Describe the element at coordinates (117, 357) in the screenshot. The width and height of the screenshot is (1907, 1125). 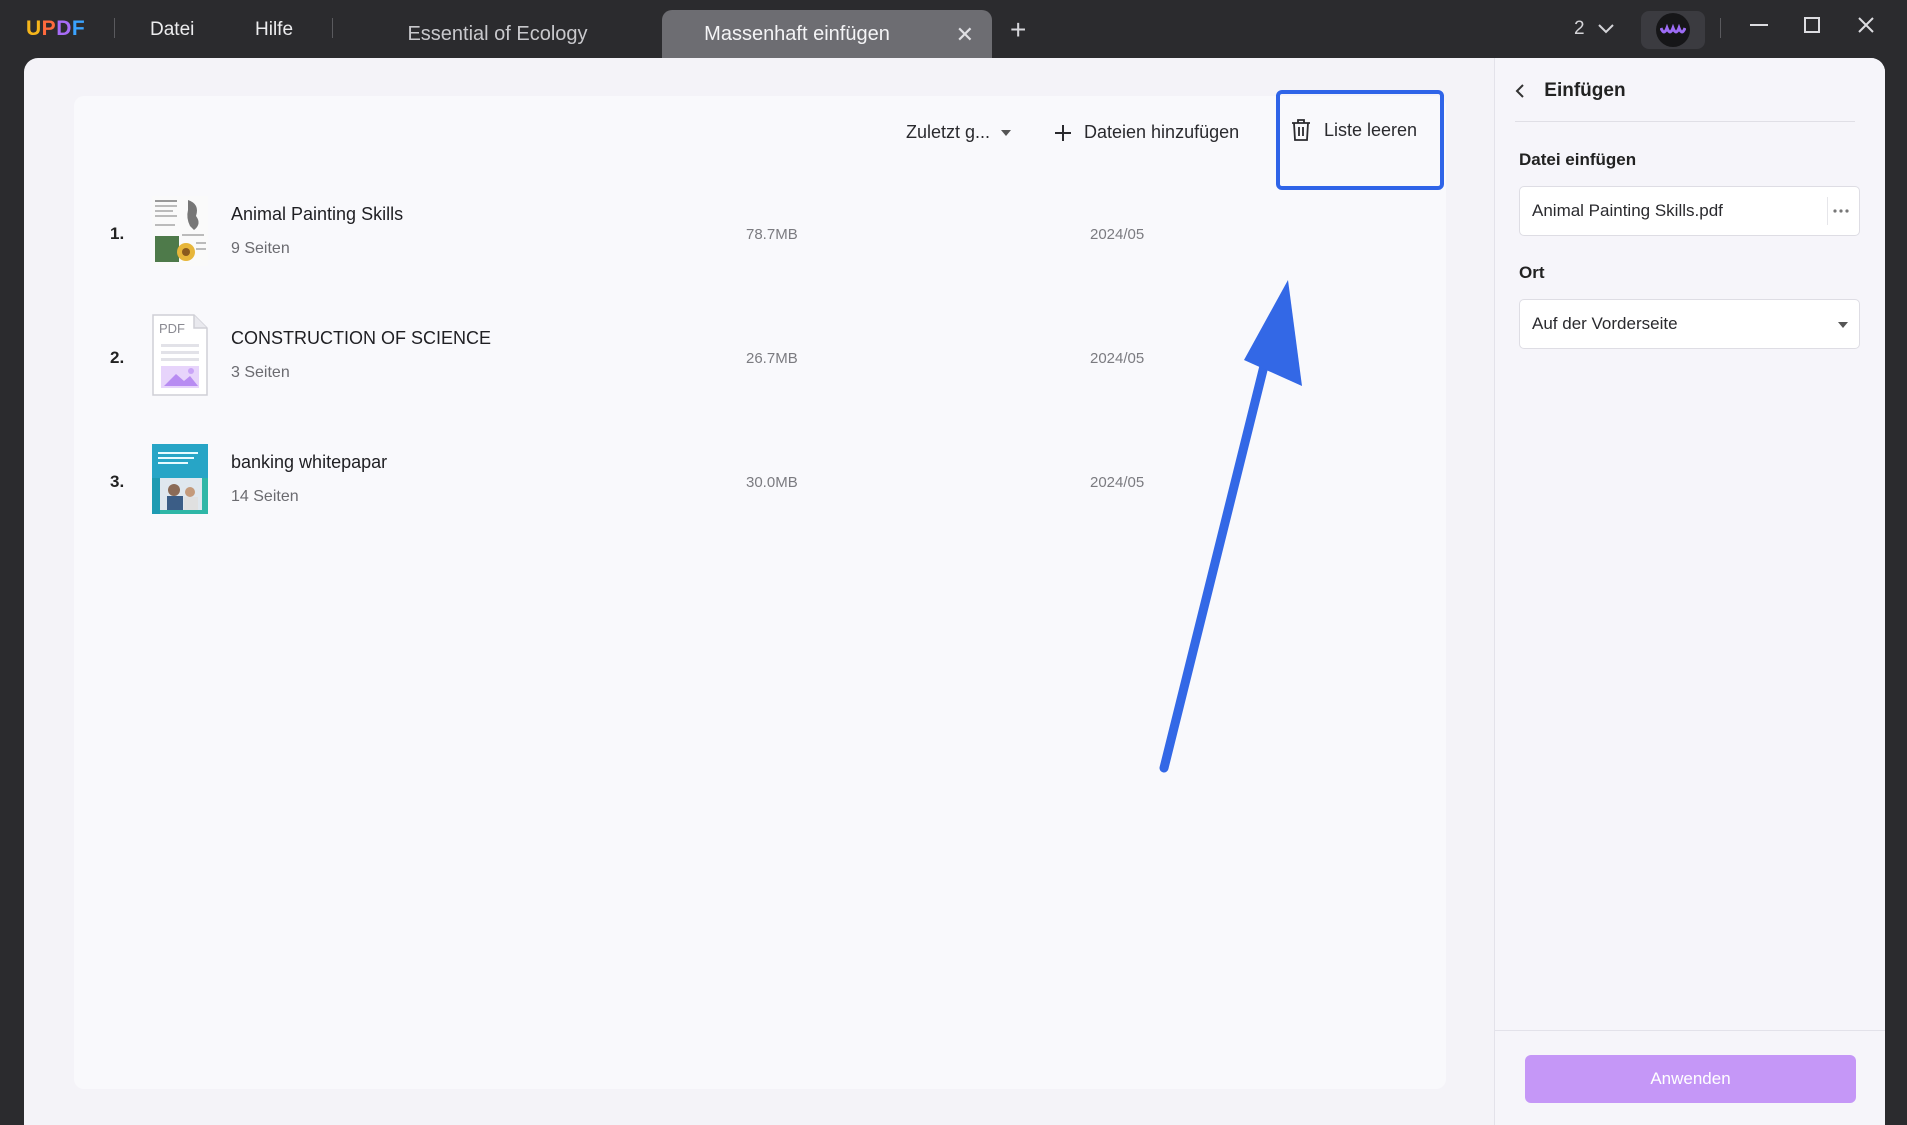
I see `row-index: 2.` at that location.